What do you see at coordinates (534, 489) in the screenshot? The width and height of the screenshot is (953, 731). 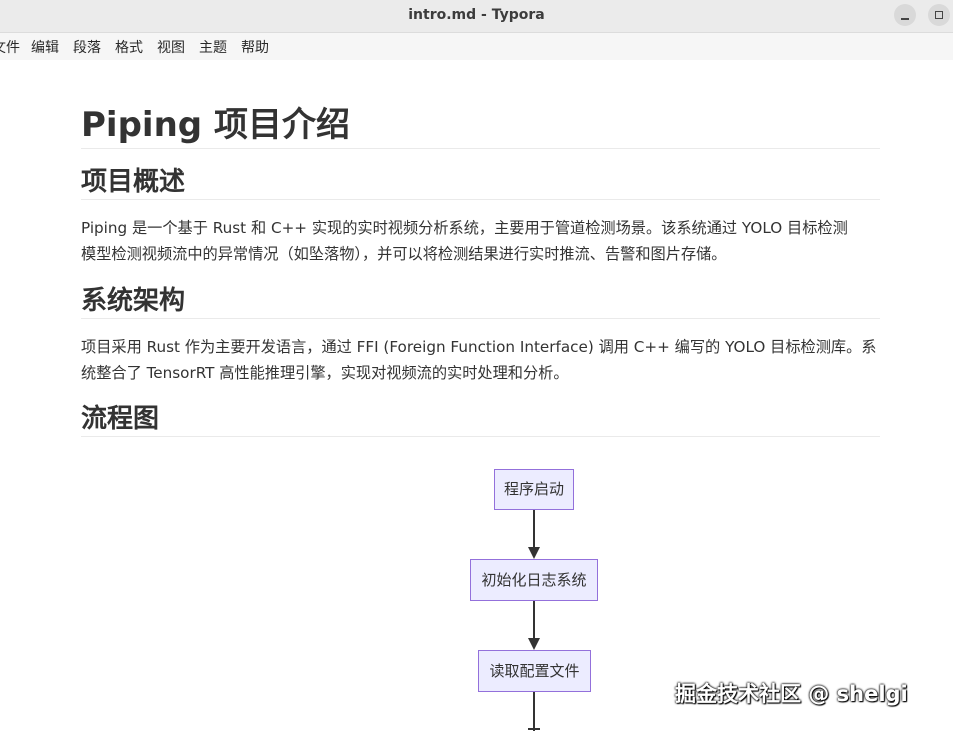 I see `flow-node-start: 程序启动` at bounding box center [534, 489].